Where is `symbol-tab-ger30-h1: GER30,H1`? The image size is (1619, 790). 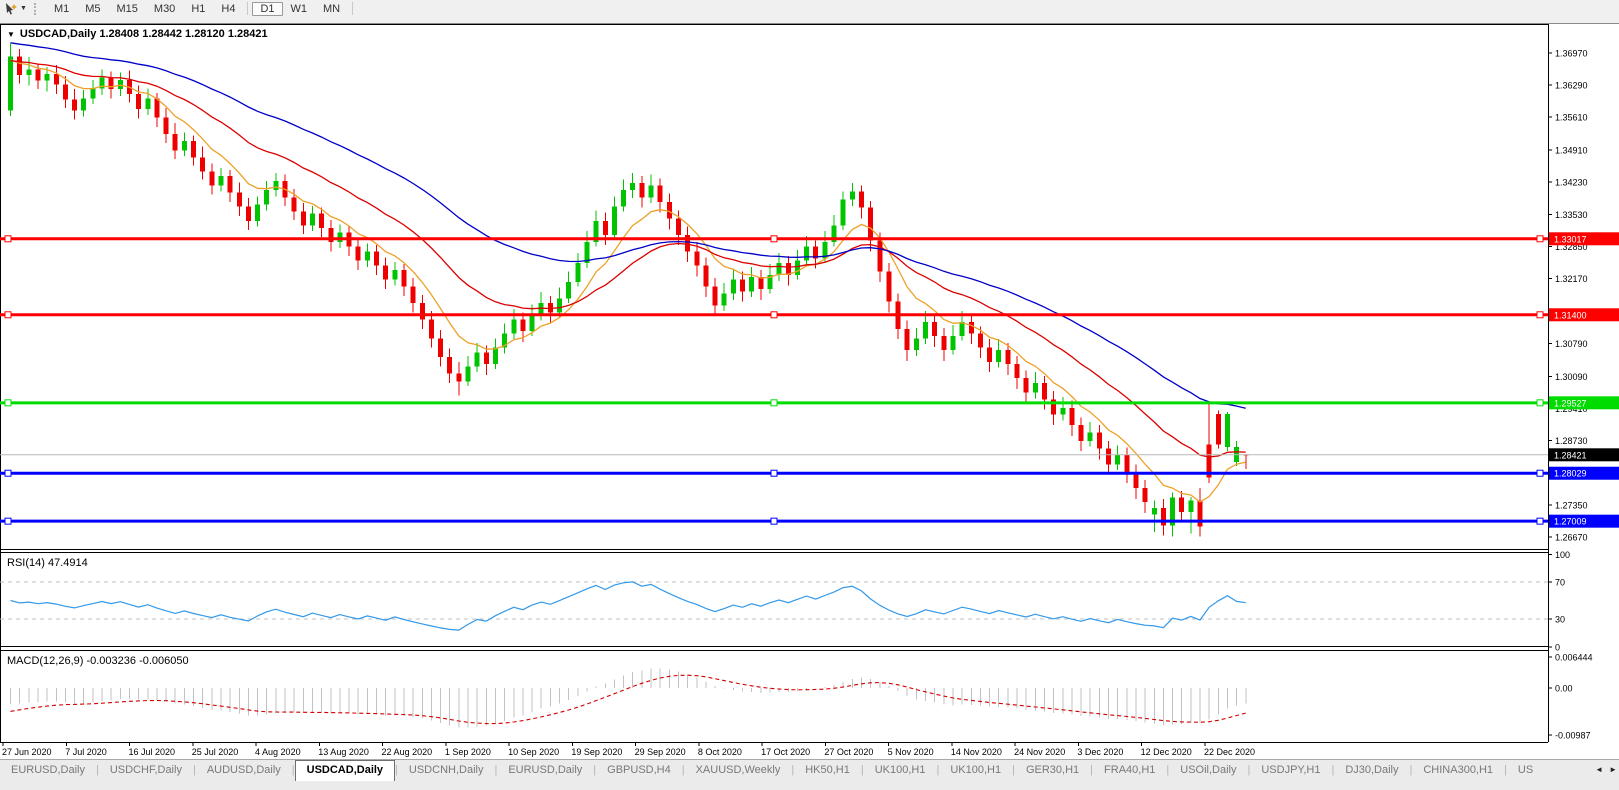
symbol-tab-ger30-h1: GER30,H1 is located at coordinates (1052, 770).